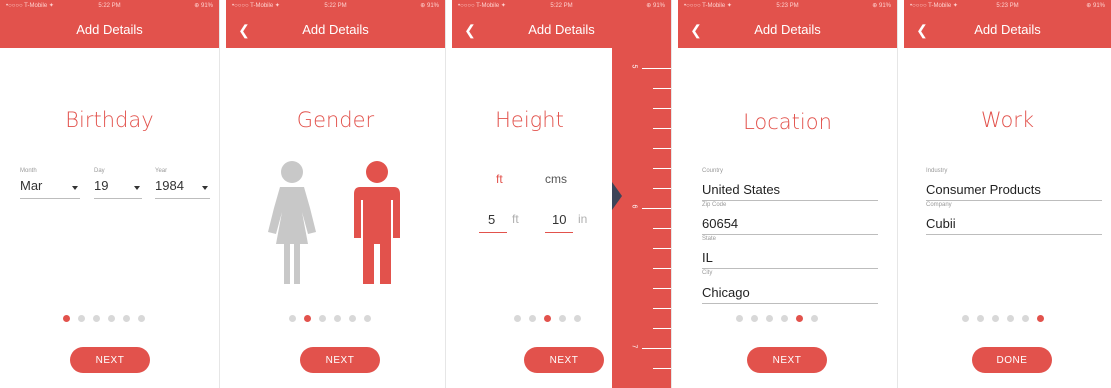 The width and height of the screenshot is (1111, 388). What do you see at coordinates (634, 206) in the screenshot?
I see `ruler-label: 6` at bounding box center [634, 206].